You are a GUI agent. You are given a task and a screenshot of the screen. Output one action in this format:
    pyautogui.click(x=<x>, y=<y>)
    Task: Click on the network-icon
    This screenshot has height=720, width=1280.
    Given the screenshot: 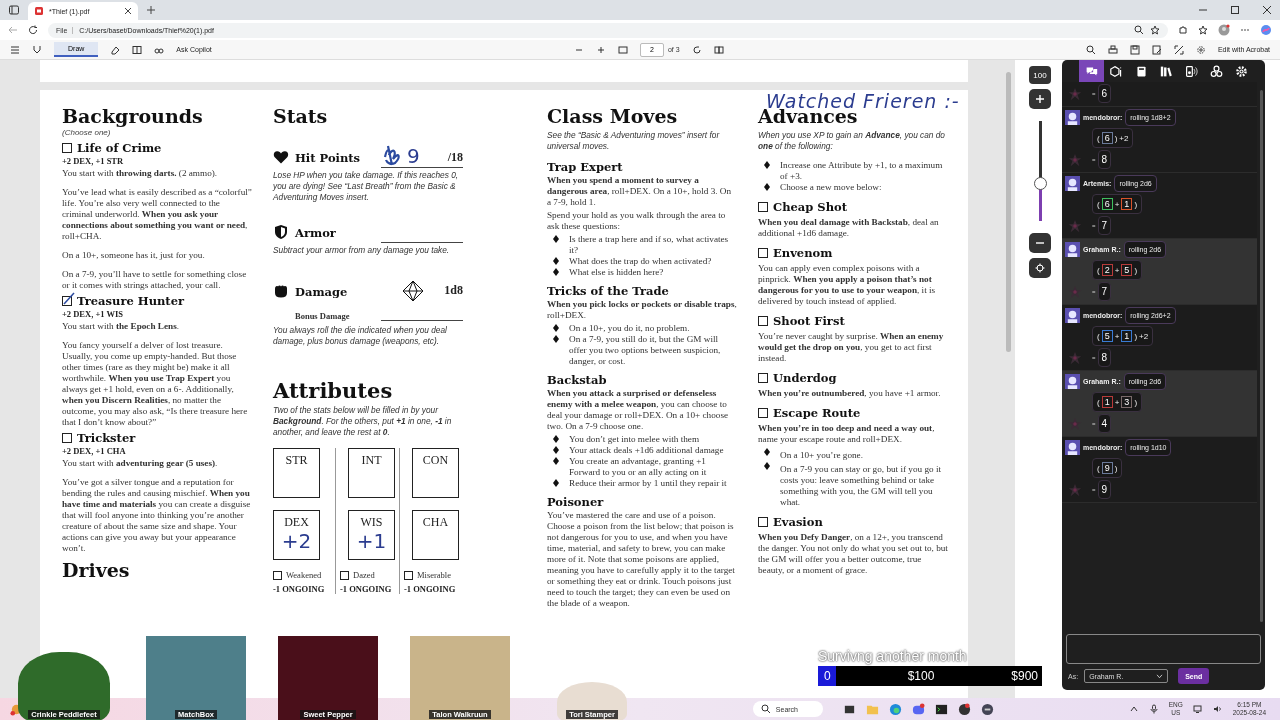 What is the action you would take?
    pyautogui.click(x=1197, y=709)
    